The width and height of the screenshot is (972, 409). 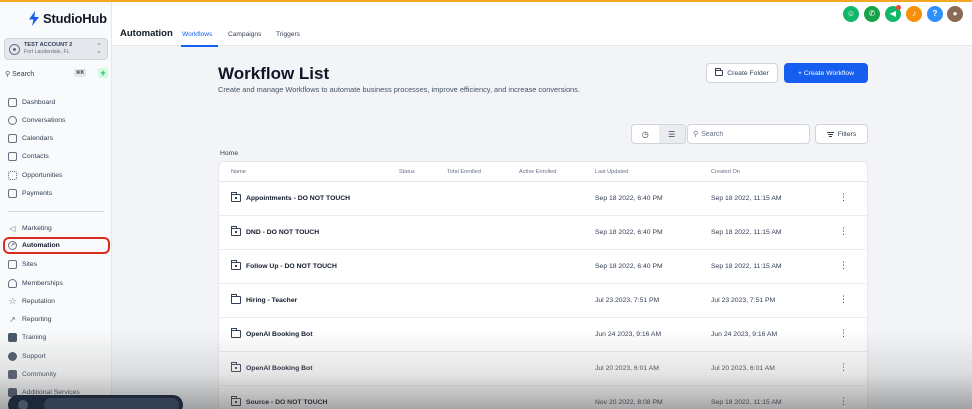 I want to click on column-header-status: Status, so click(x=407, y=172).